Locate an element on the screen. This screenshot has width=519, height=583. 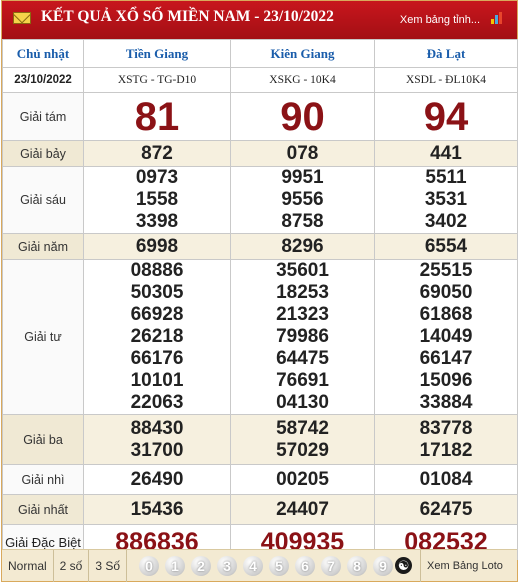
prize-number: 90 is located at coordinates (302, 117).